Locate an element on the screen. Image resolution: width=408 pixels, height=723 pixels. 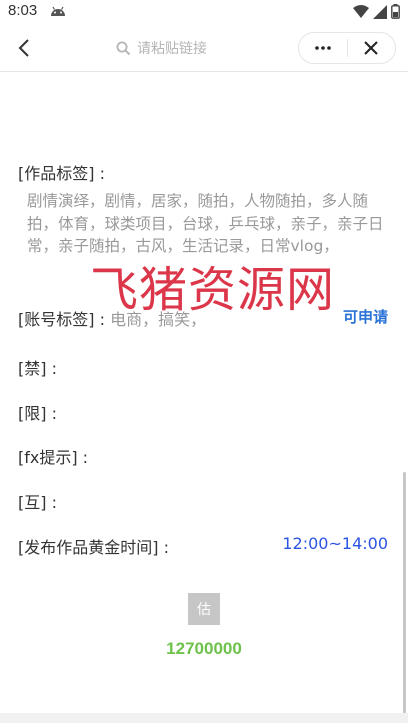
mutual-label: [互] : is located at coordinates (37, 502).